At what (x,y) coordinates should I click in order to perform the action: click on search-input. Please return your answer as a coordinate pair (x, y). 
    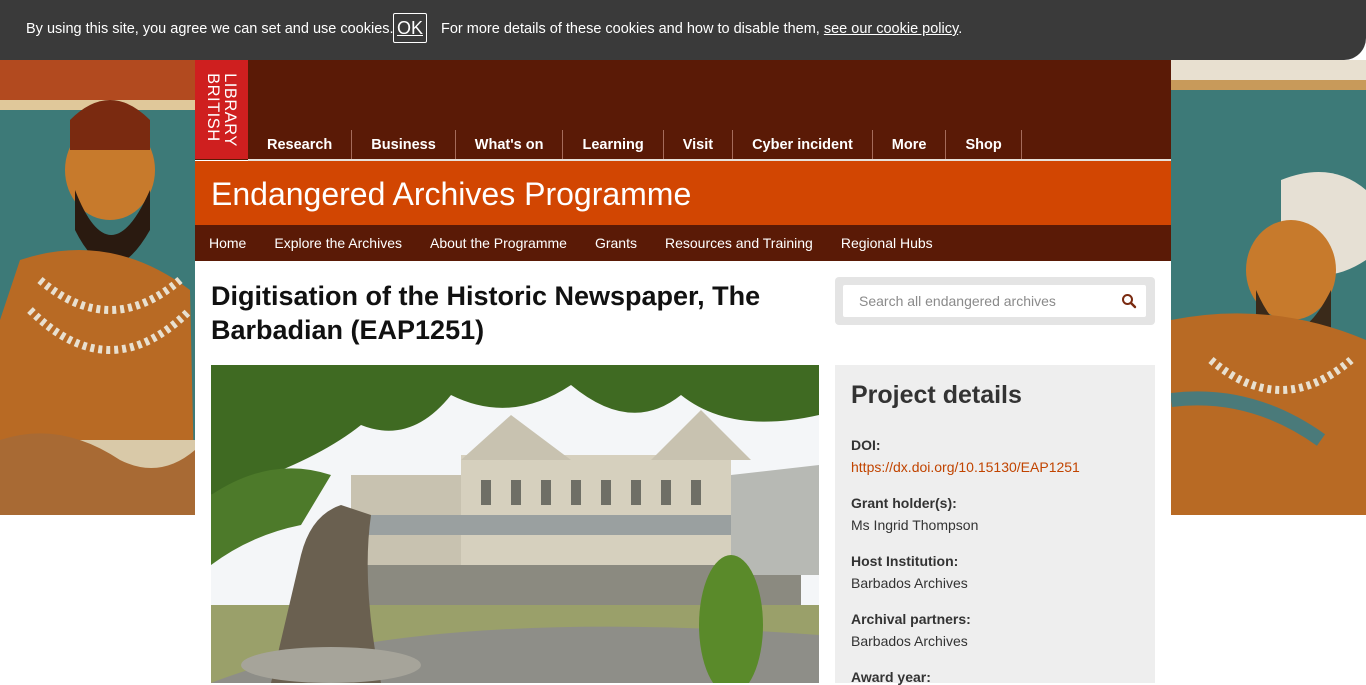
    Looking at the image, I should click on (978, 301).